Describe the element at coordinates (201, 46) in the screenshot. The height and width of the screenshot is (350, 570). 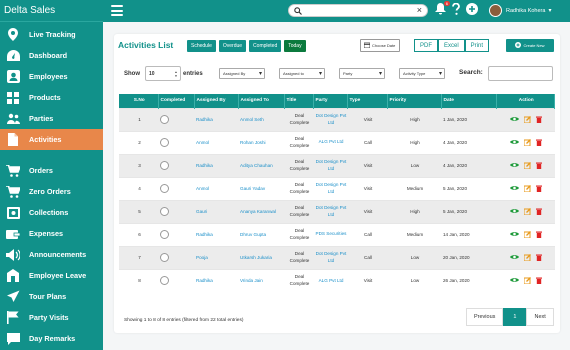
I see `tab-schedule: Schedule` at that location.